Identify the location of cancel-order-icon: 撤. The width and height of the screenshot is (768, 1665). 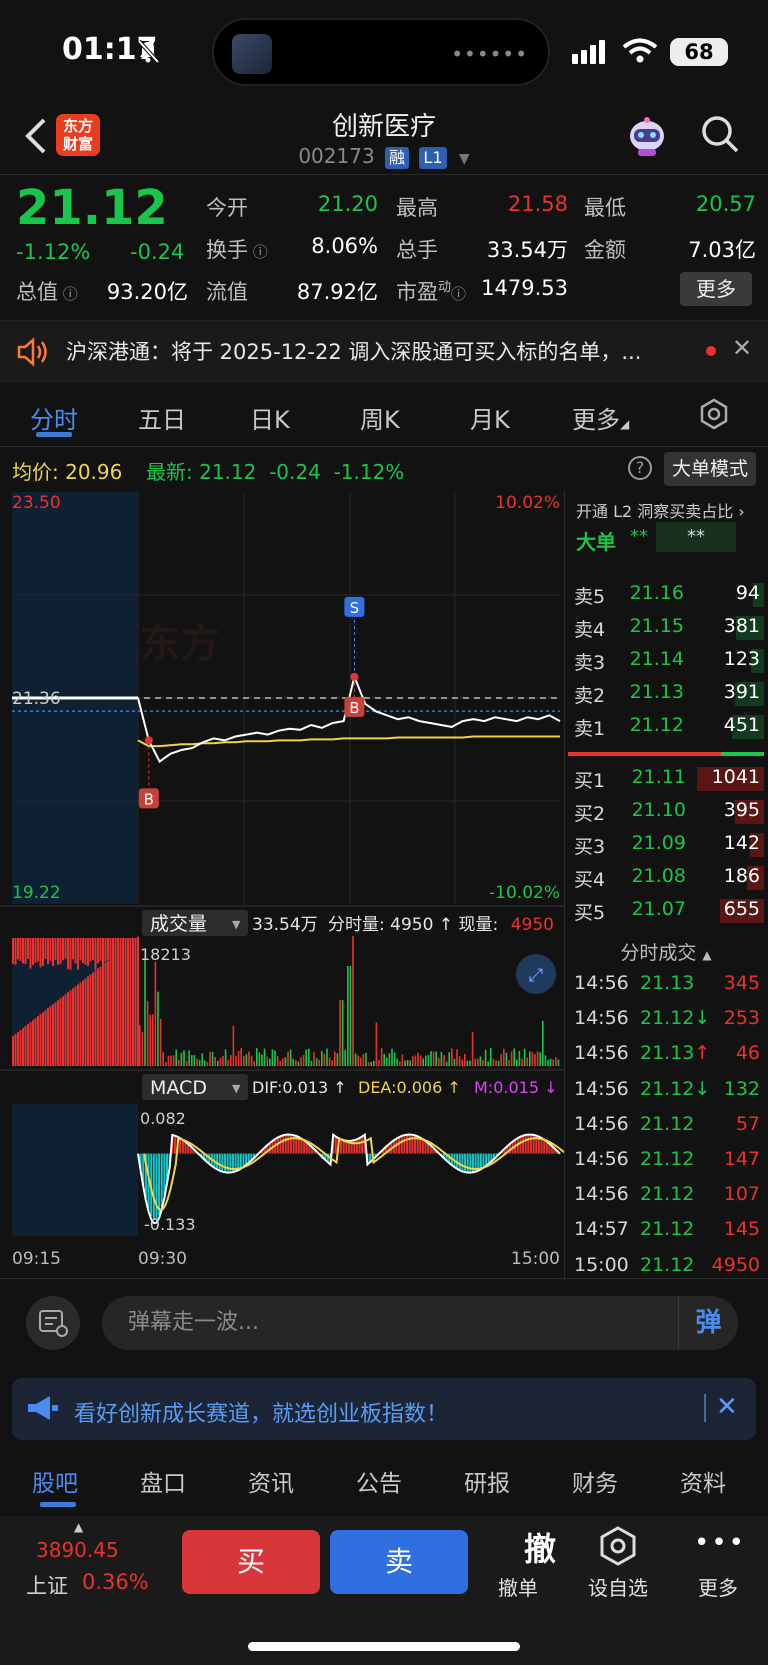
(540, 1547).